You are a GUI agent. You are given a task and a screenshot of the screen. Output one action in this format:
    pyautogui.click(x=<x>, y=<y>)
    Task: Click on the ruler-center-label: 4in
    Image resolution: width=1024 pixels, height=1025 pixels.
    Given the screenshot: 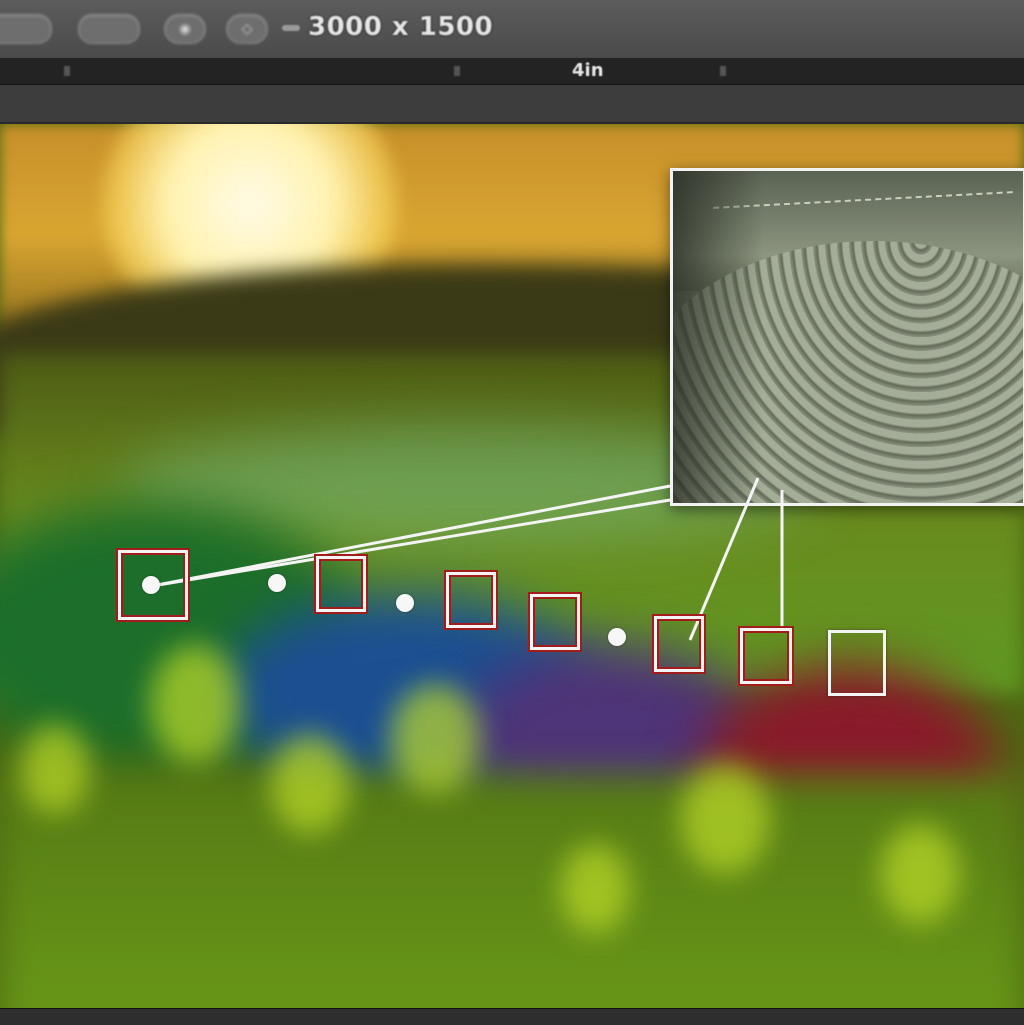 What is the action you would take?
    pyautogui.click(x=588, y=70)
    